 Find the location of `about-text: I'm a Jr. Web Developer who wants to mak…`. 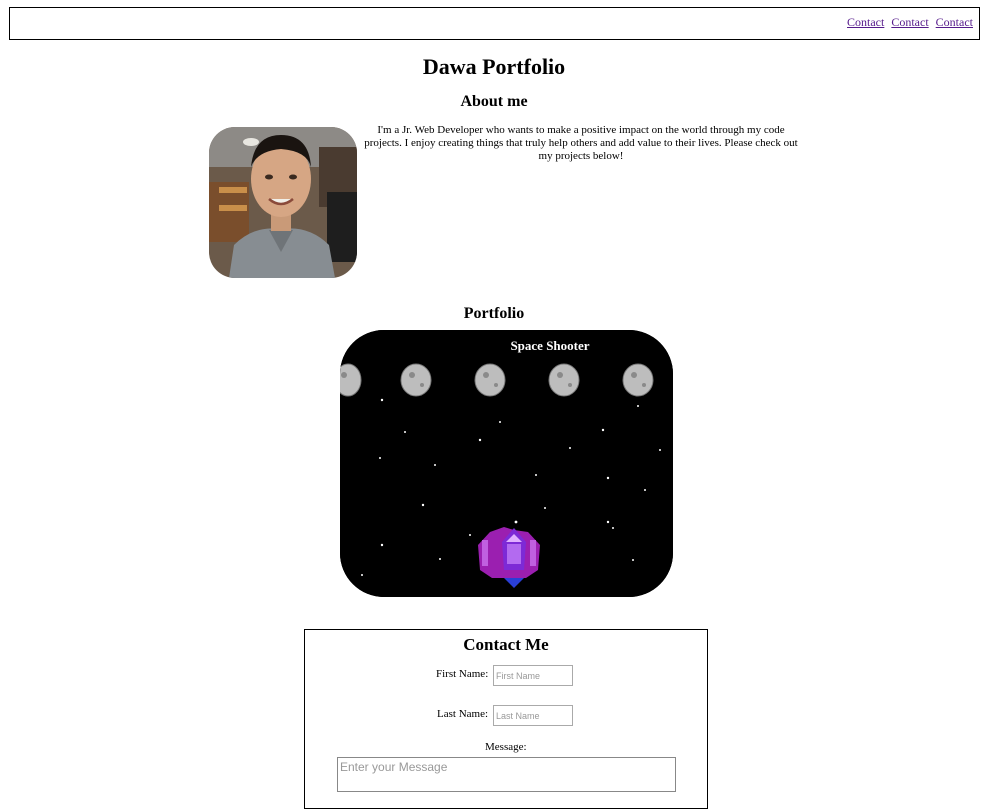

about-text: I'm a Jr. Web Developer who wants to mak… is located at coordinates (581, 143).